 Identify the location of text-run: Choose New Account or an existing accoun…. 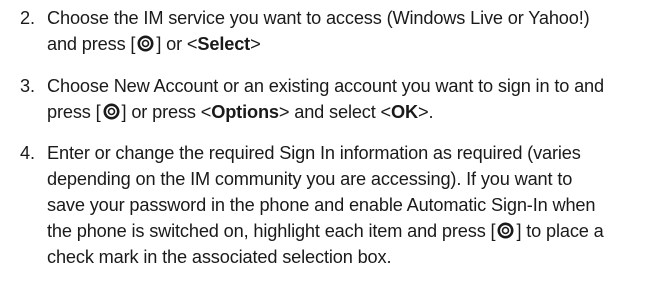
(325, 86).